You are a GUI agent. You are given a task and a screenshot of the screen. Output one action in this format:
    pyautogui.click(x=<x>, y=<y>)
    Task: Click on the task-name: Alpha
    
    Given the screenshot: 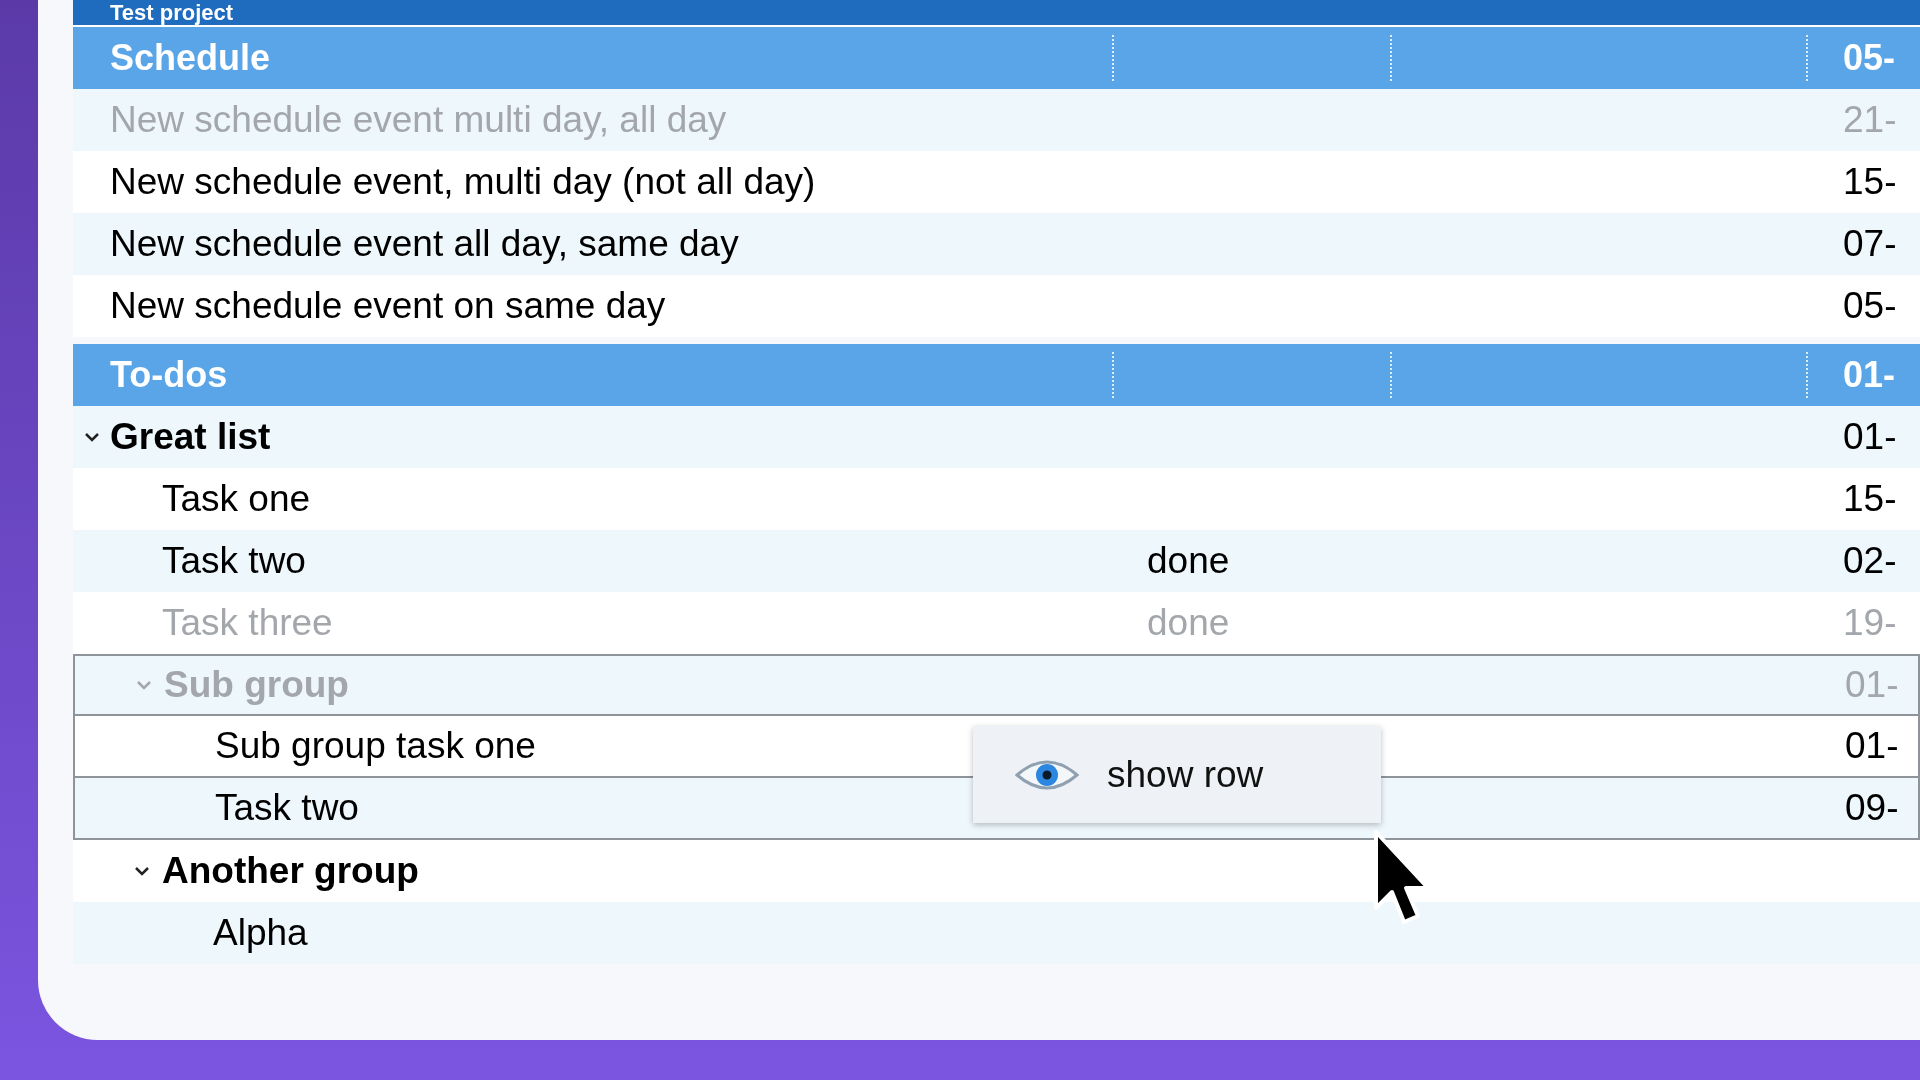 What is the action you would take?
    pyautogui.click(x=260, y=933)
    